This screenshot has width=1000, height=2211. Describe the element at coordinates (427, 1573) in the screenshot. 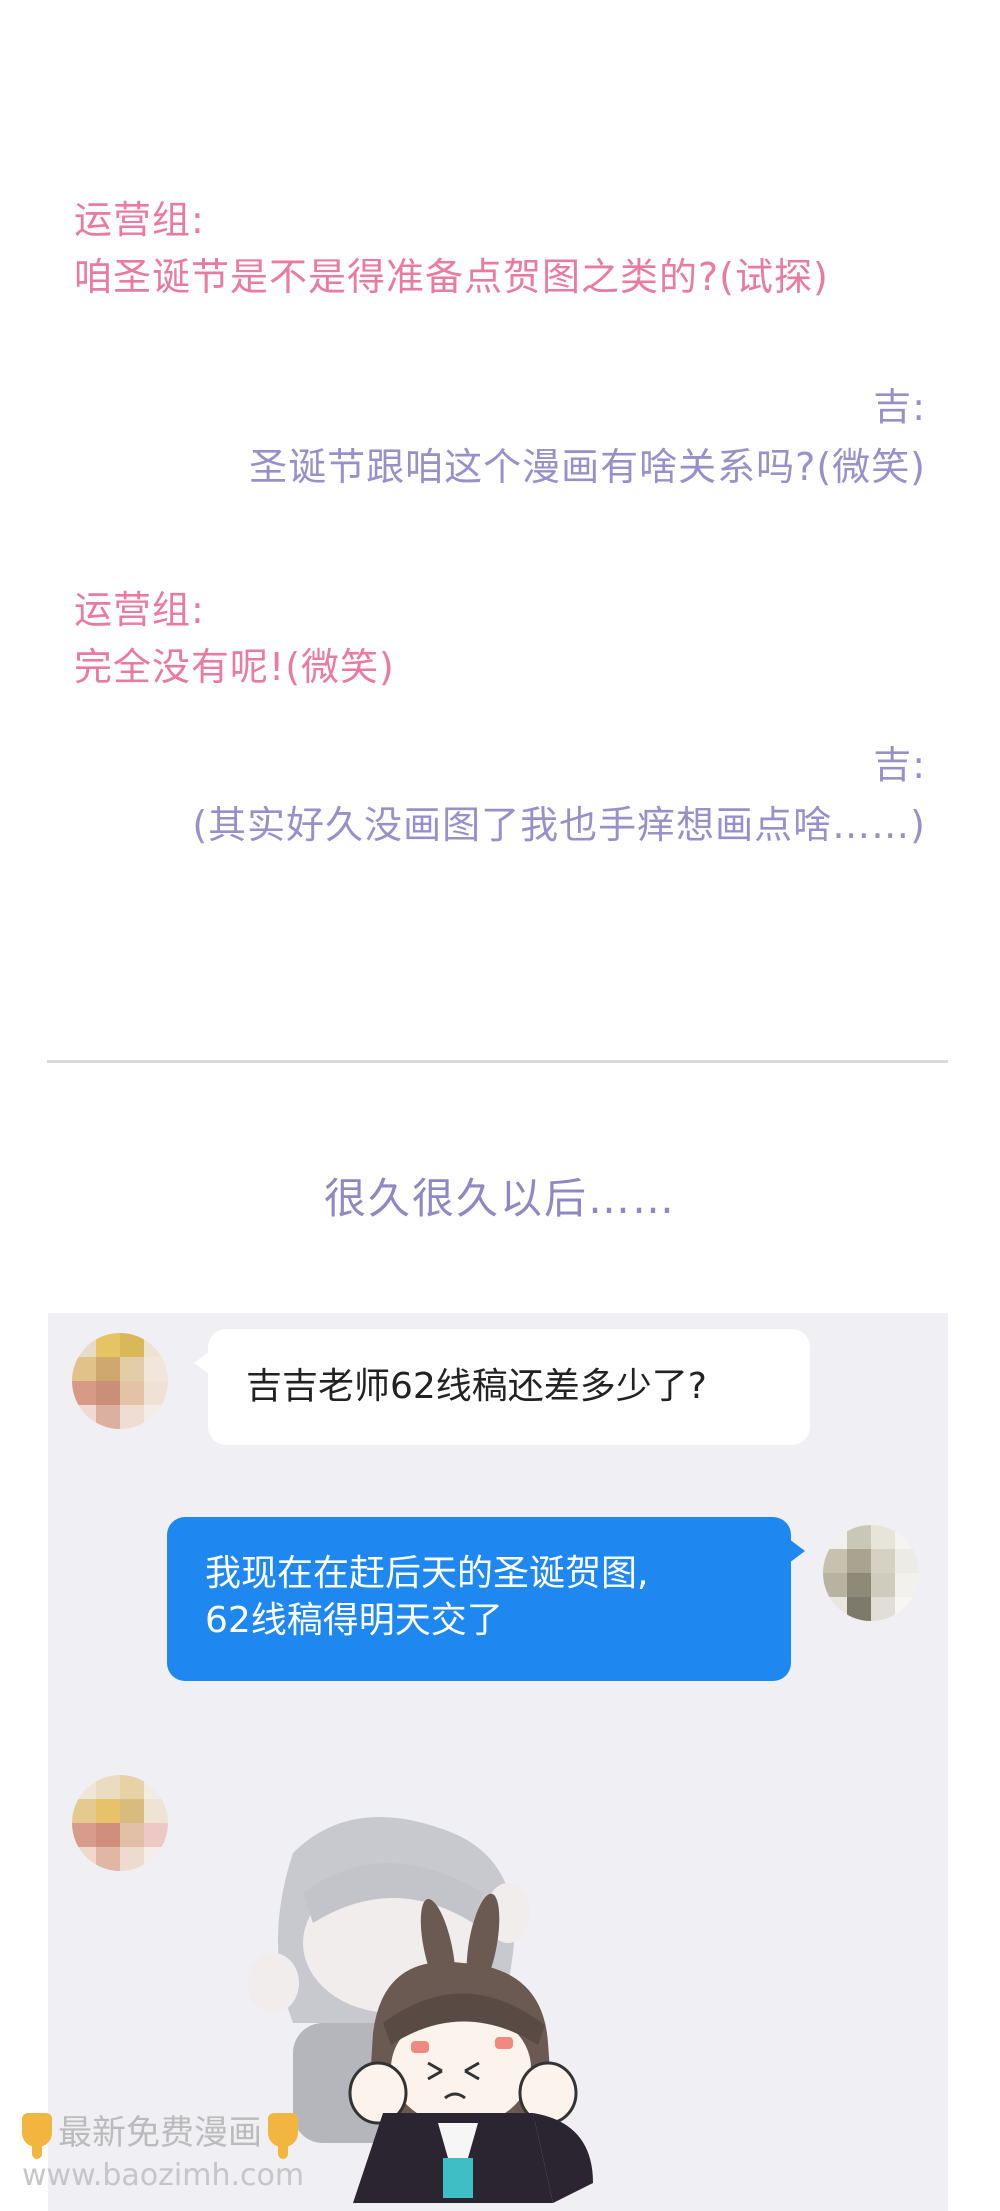

I see `outgoing-message-line-1: 我现在在赶后天的圣诞贺图,` at that location.